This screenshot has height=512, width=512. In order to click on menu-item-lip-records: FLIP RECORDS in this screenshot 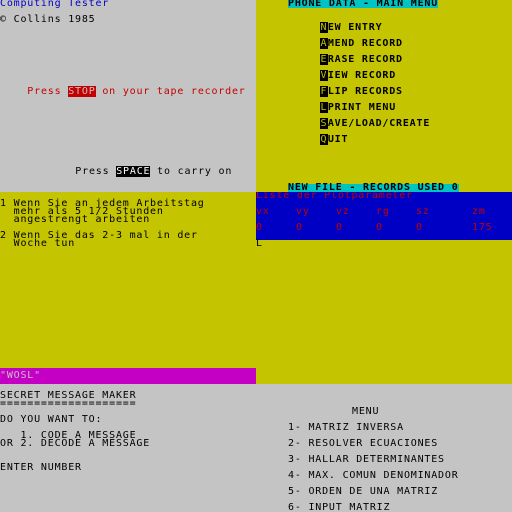, I will do `click(361, 91)`.